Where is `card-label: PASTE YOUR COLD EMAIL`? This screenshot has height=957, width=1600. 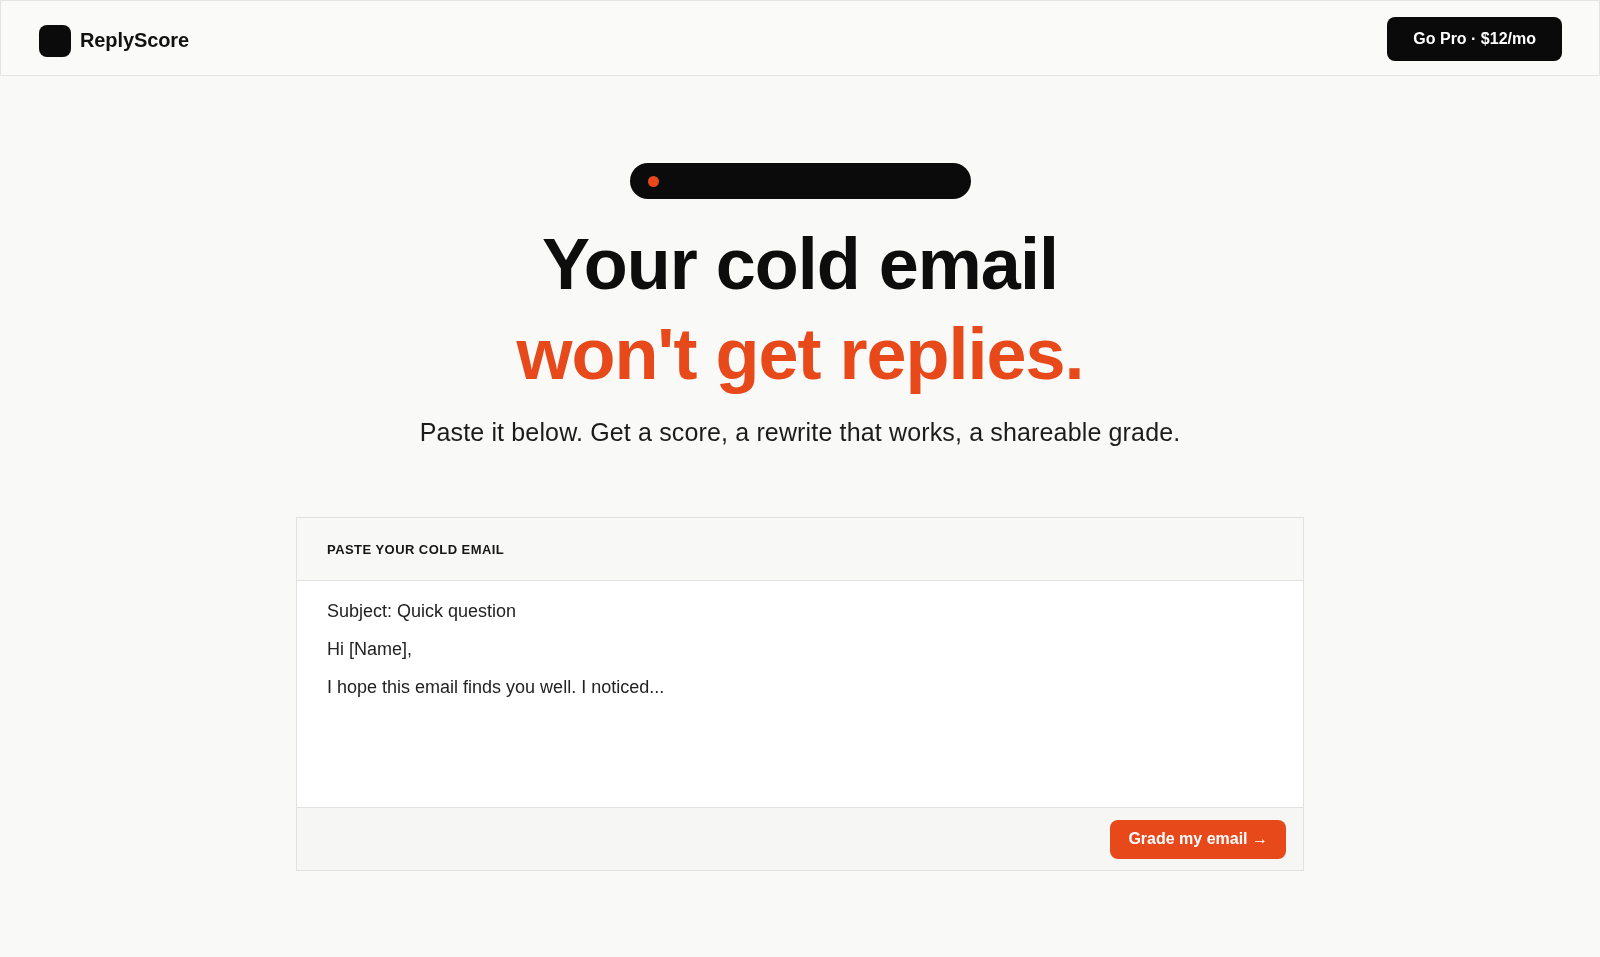
card-label: PASTE YOUR COLD EMAIL is located at coordinates (416, 549).